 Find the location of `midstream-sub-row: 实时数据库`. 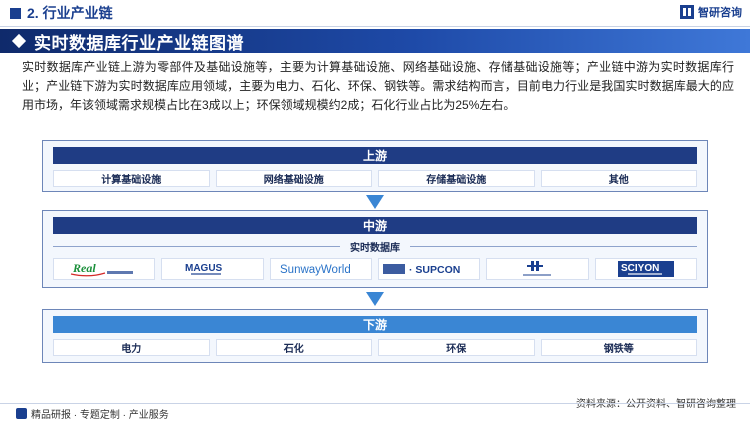

midstream-sub-row: 实时数据库 is located at coordinates (375, 246).